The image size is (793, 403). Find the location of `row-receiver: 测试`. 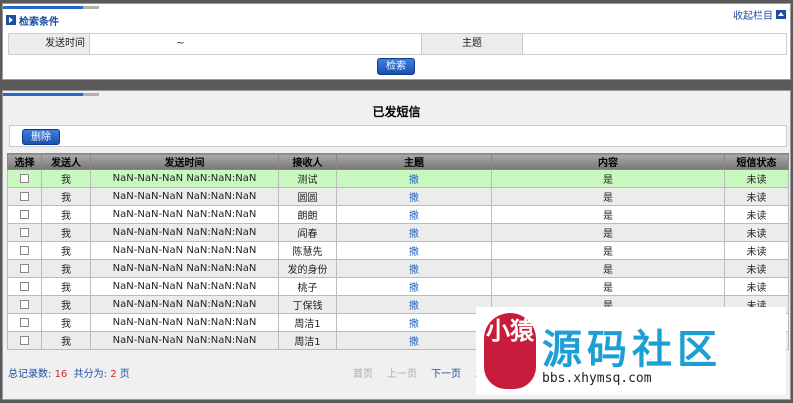

row-receiver: 测试 is located at coordinates (307, 178).